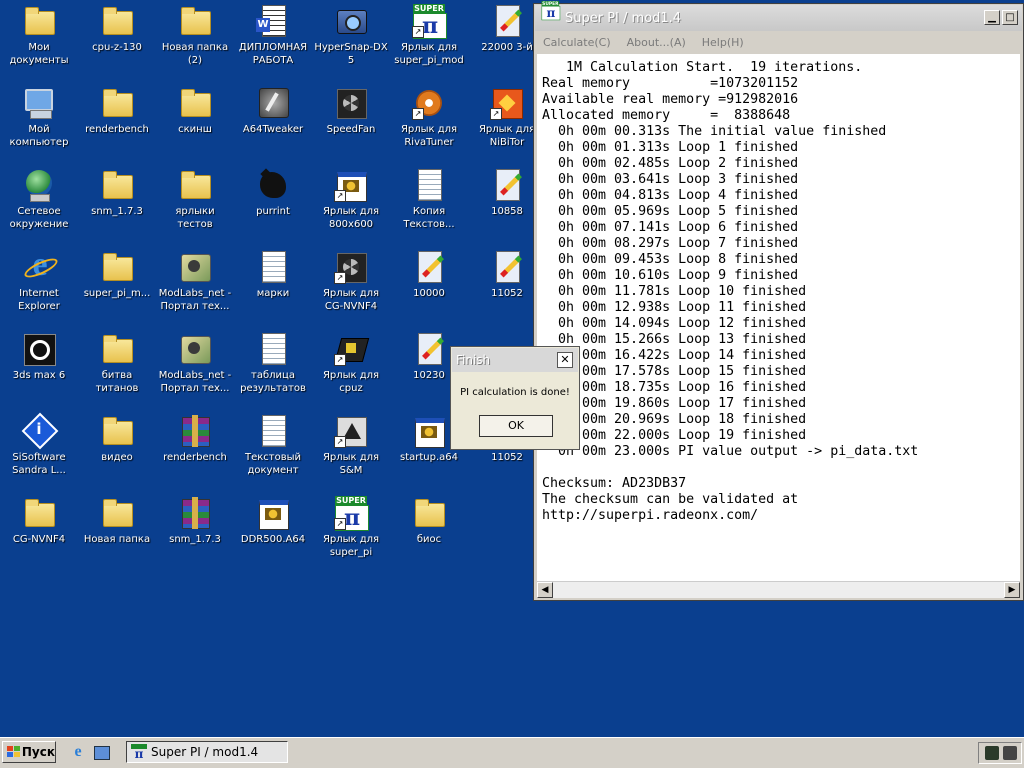 The image size is (1024, 768). I want to click on desktop-icon-test-shortcuts: ярлыки тестов, so click(195, 206).